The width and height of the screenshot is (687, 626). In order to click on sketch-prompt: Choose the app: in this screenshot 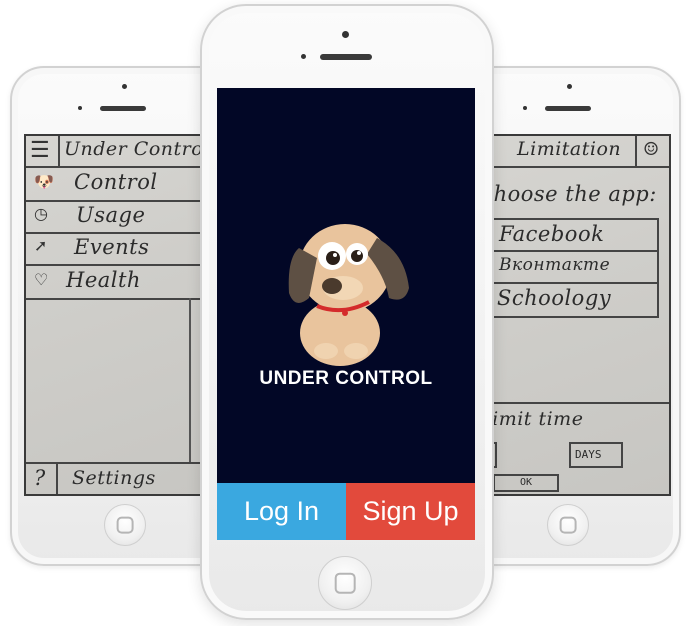, I will do `click(567, 194)`.